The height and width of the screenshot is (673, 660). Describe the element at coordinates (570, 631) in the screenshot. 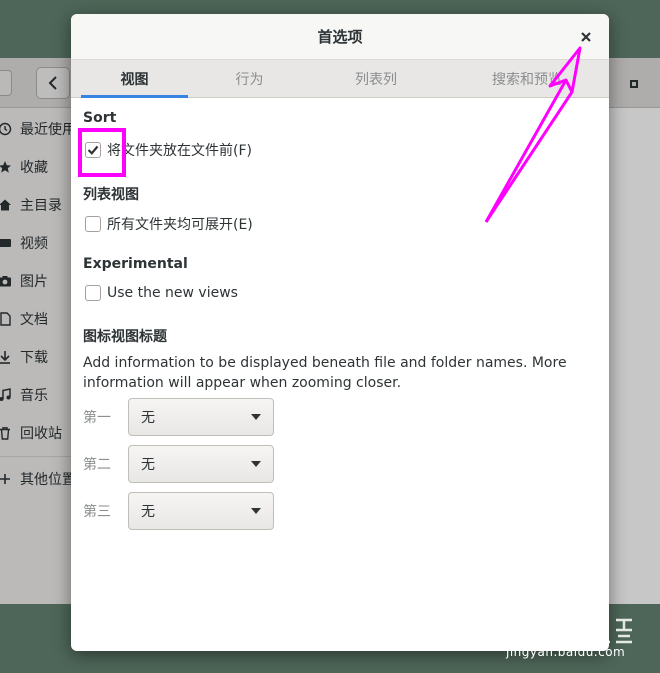

I see `baidu-logo-icon` at that location.